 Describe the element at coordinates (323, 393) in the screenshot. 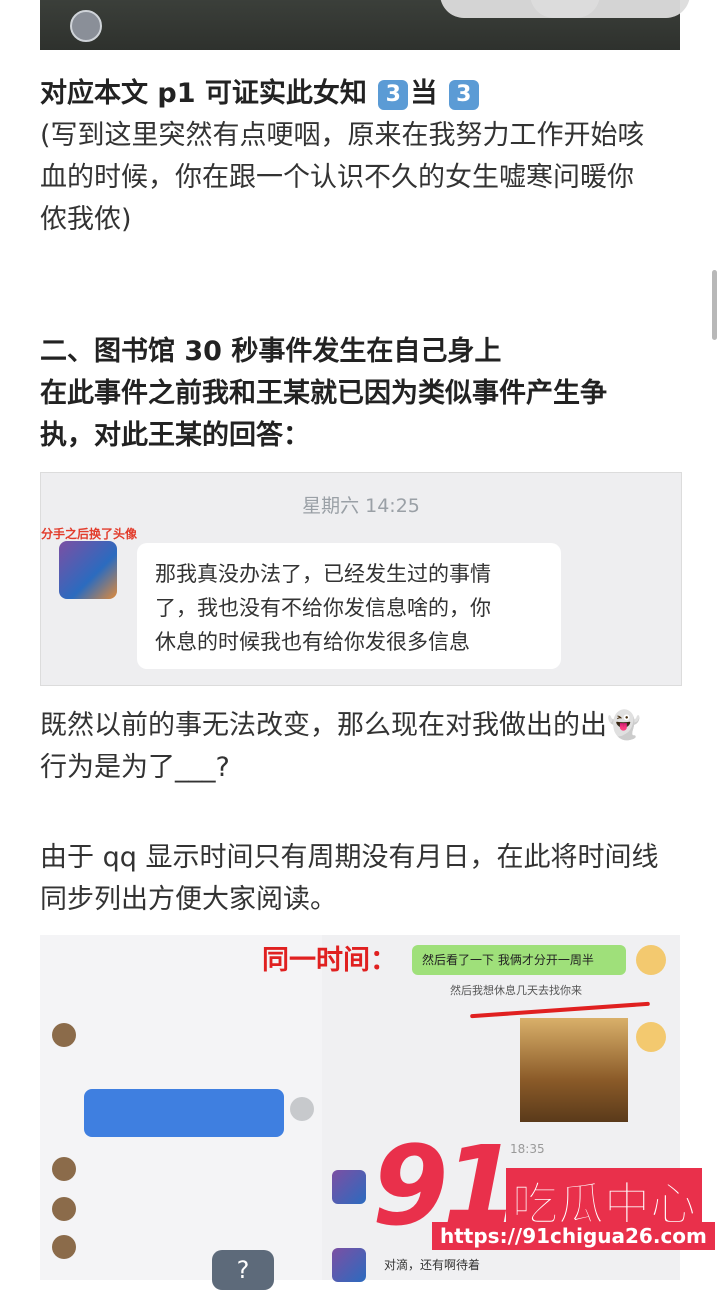

I see `article-line: 在此事件之前我和王某就已因为类似事件产生争` at that location.